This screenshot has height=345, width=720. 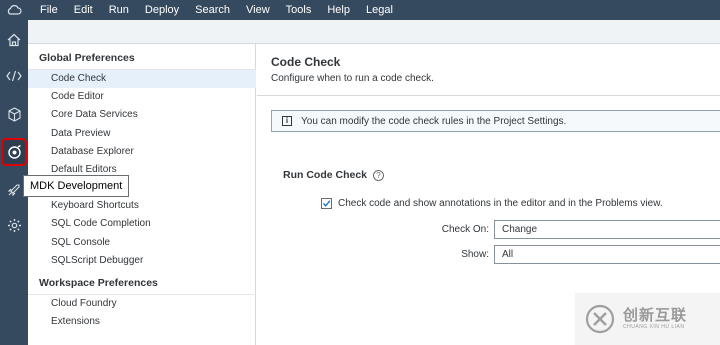 I want to click on section-title: Run Code Check ?, so click(x=334, y=175).